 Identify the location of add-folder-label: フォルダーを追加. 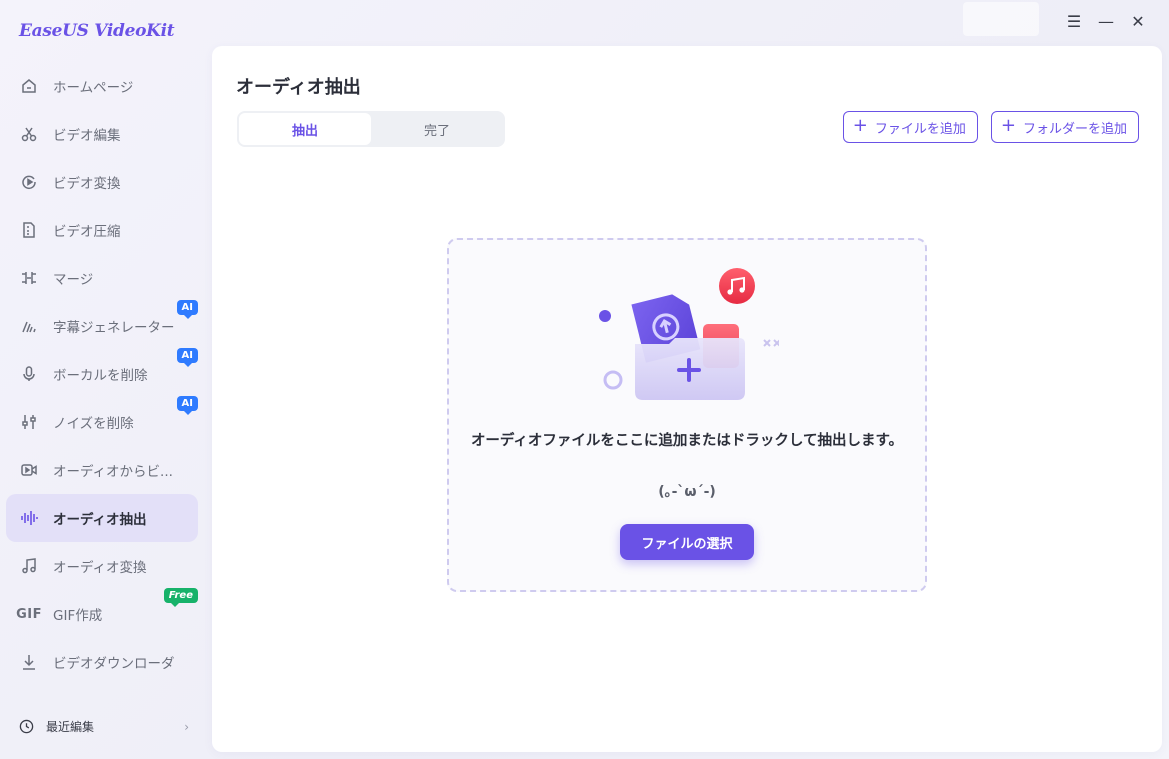
(1074, 129).